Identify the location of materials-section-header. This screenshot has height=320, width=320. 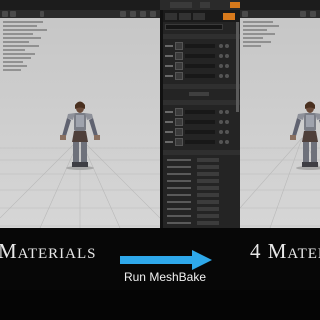
(201, 36).